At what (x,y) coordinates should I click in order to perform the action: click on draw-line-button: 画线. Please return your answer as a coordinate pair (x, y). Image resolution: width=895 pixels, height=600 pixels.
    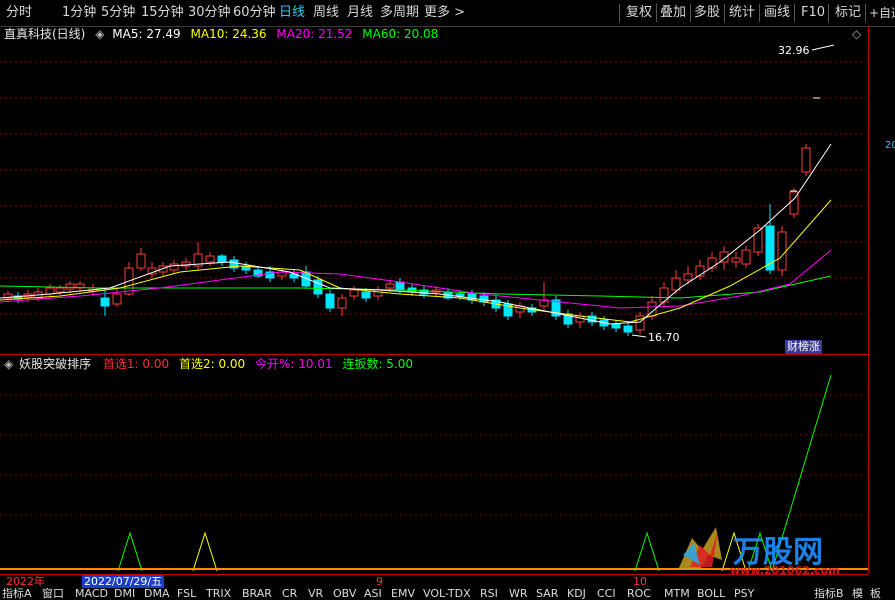
    Looking at the image, I should click on (777, 13).